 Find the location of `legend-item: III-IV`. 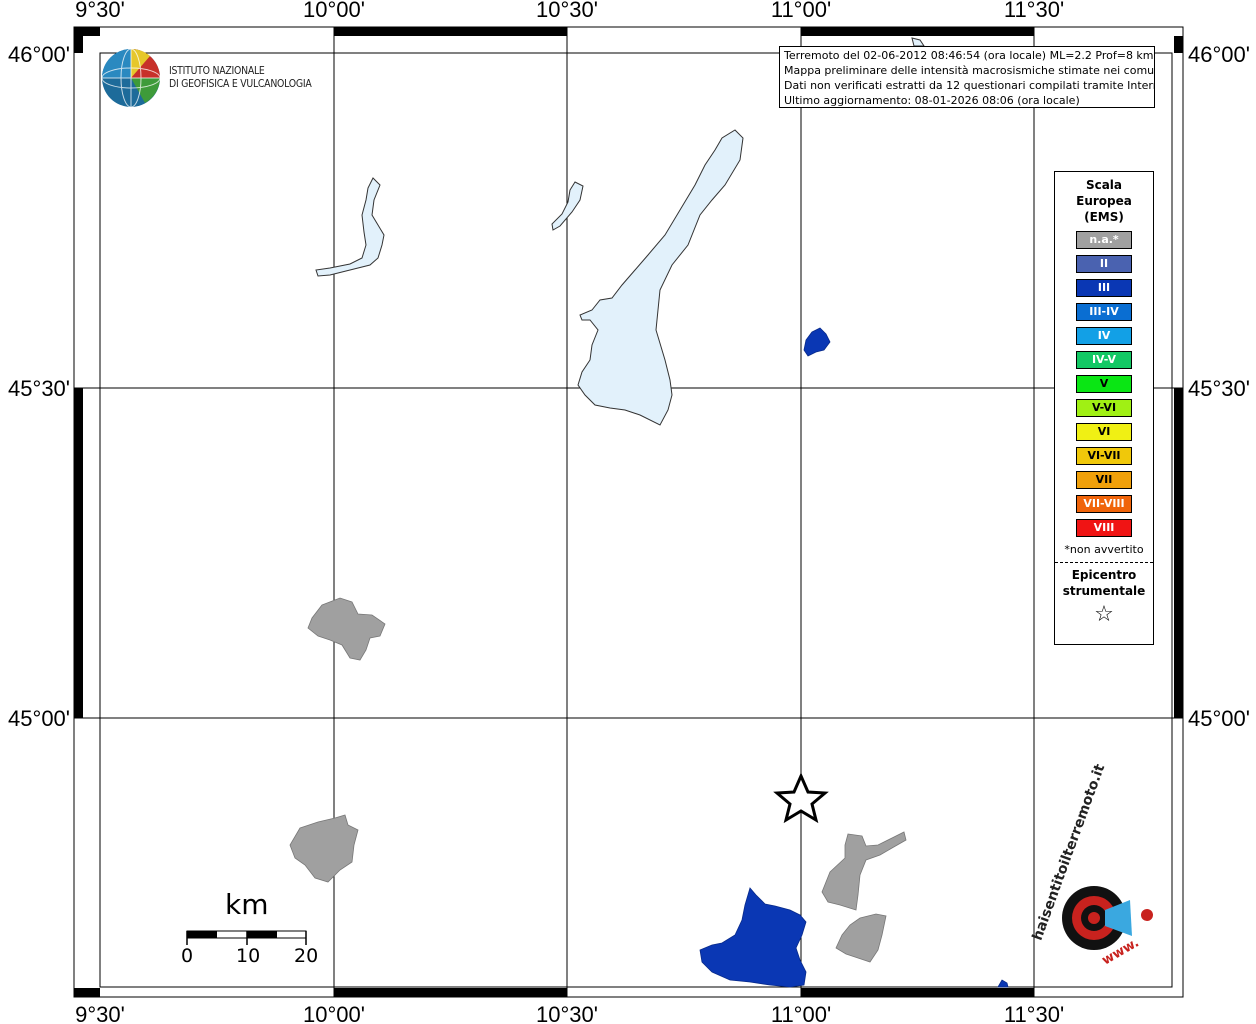

legend-item: III-IV is located at coordinates (1104, 312).